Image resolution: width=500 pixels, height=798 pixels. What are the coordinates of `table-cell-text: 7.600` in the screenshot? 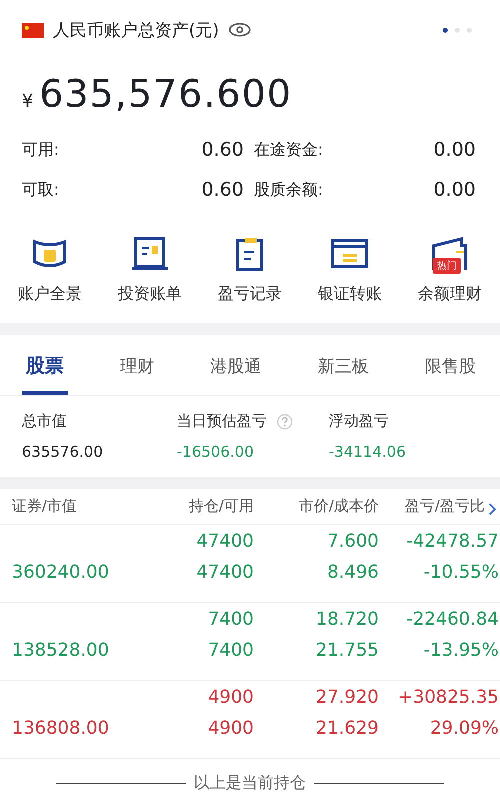 It's located at (352, 542).